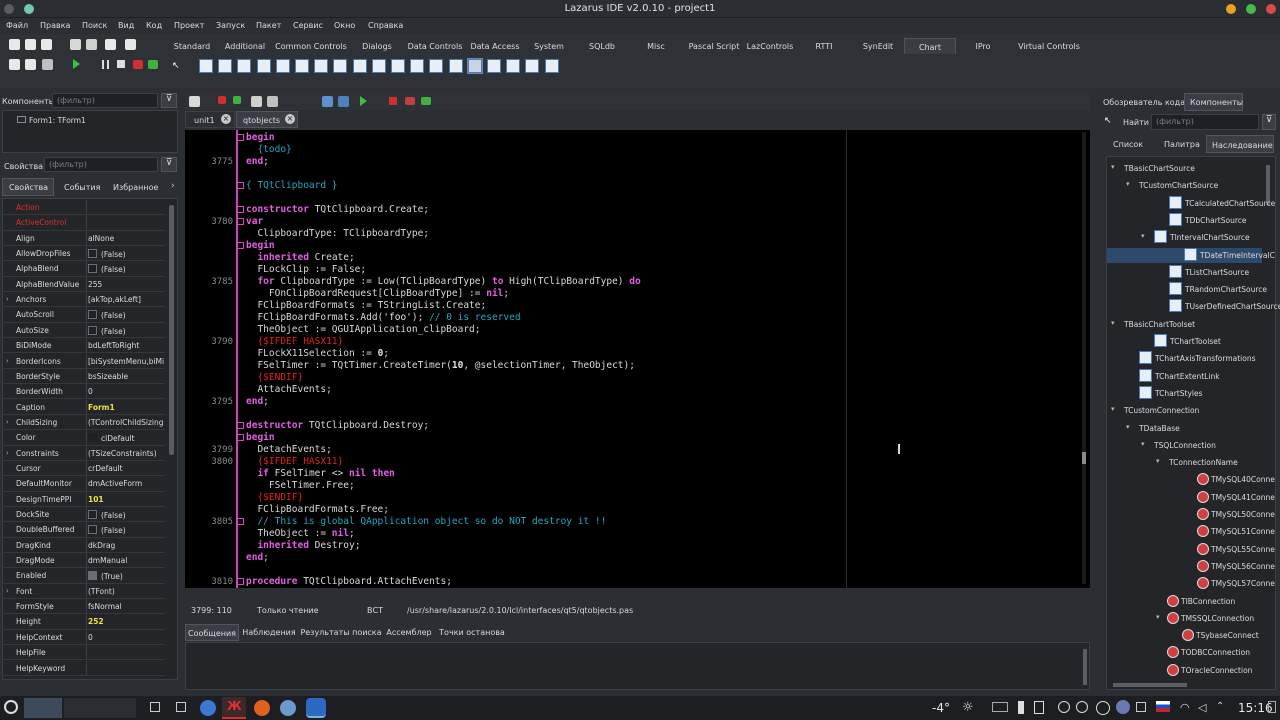  What do you see at coordinates (714, 46) in the screenshot?
I see `palette-tab: Pascal Script` at bounding box center [714, 46].